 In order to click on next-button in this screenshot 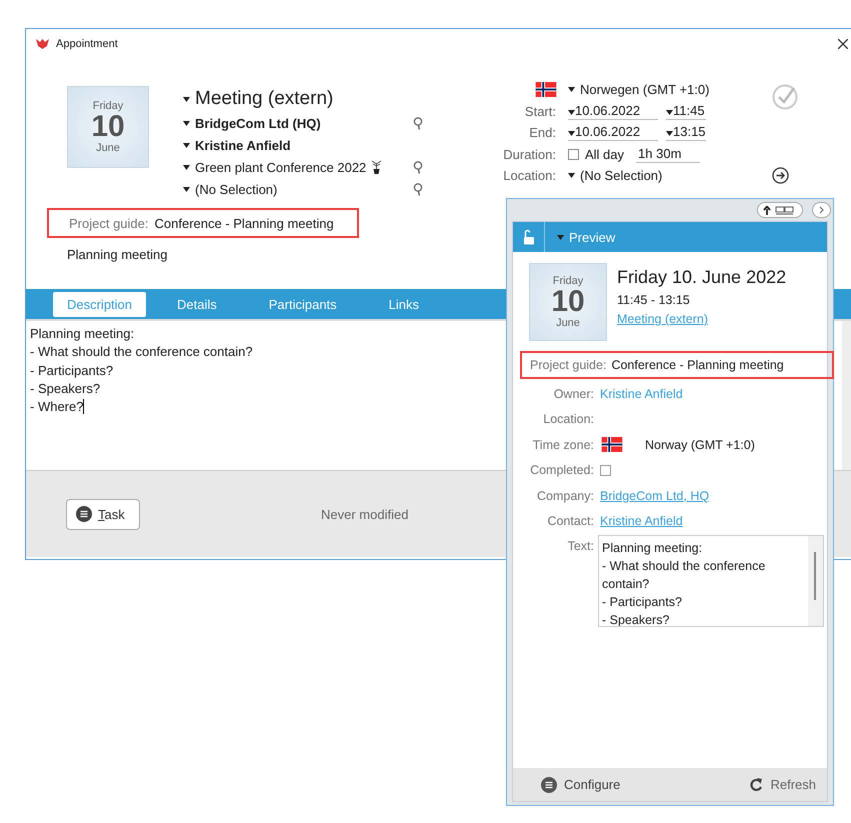, I will do `click(821, 210)`.